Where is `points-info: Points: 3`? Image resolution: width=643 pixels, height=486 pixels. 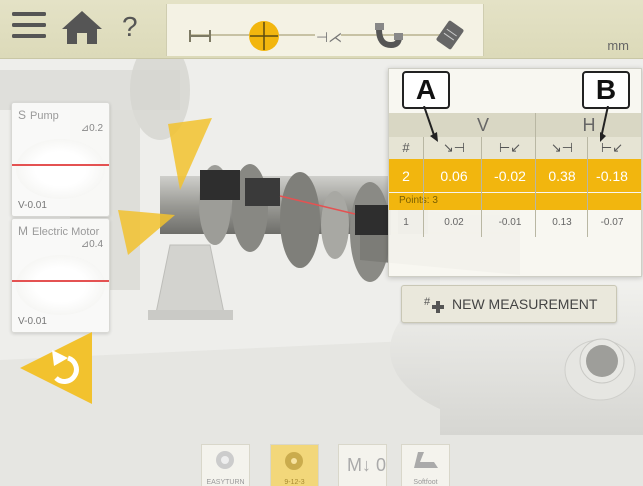 points-info: Points: 3 is located at coordinates (515, 201).